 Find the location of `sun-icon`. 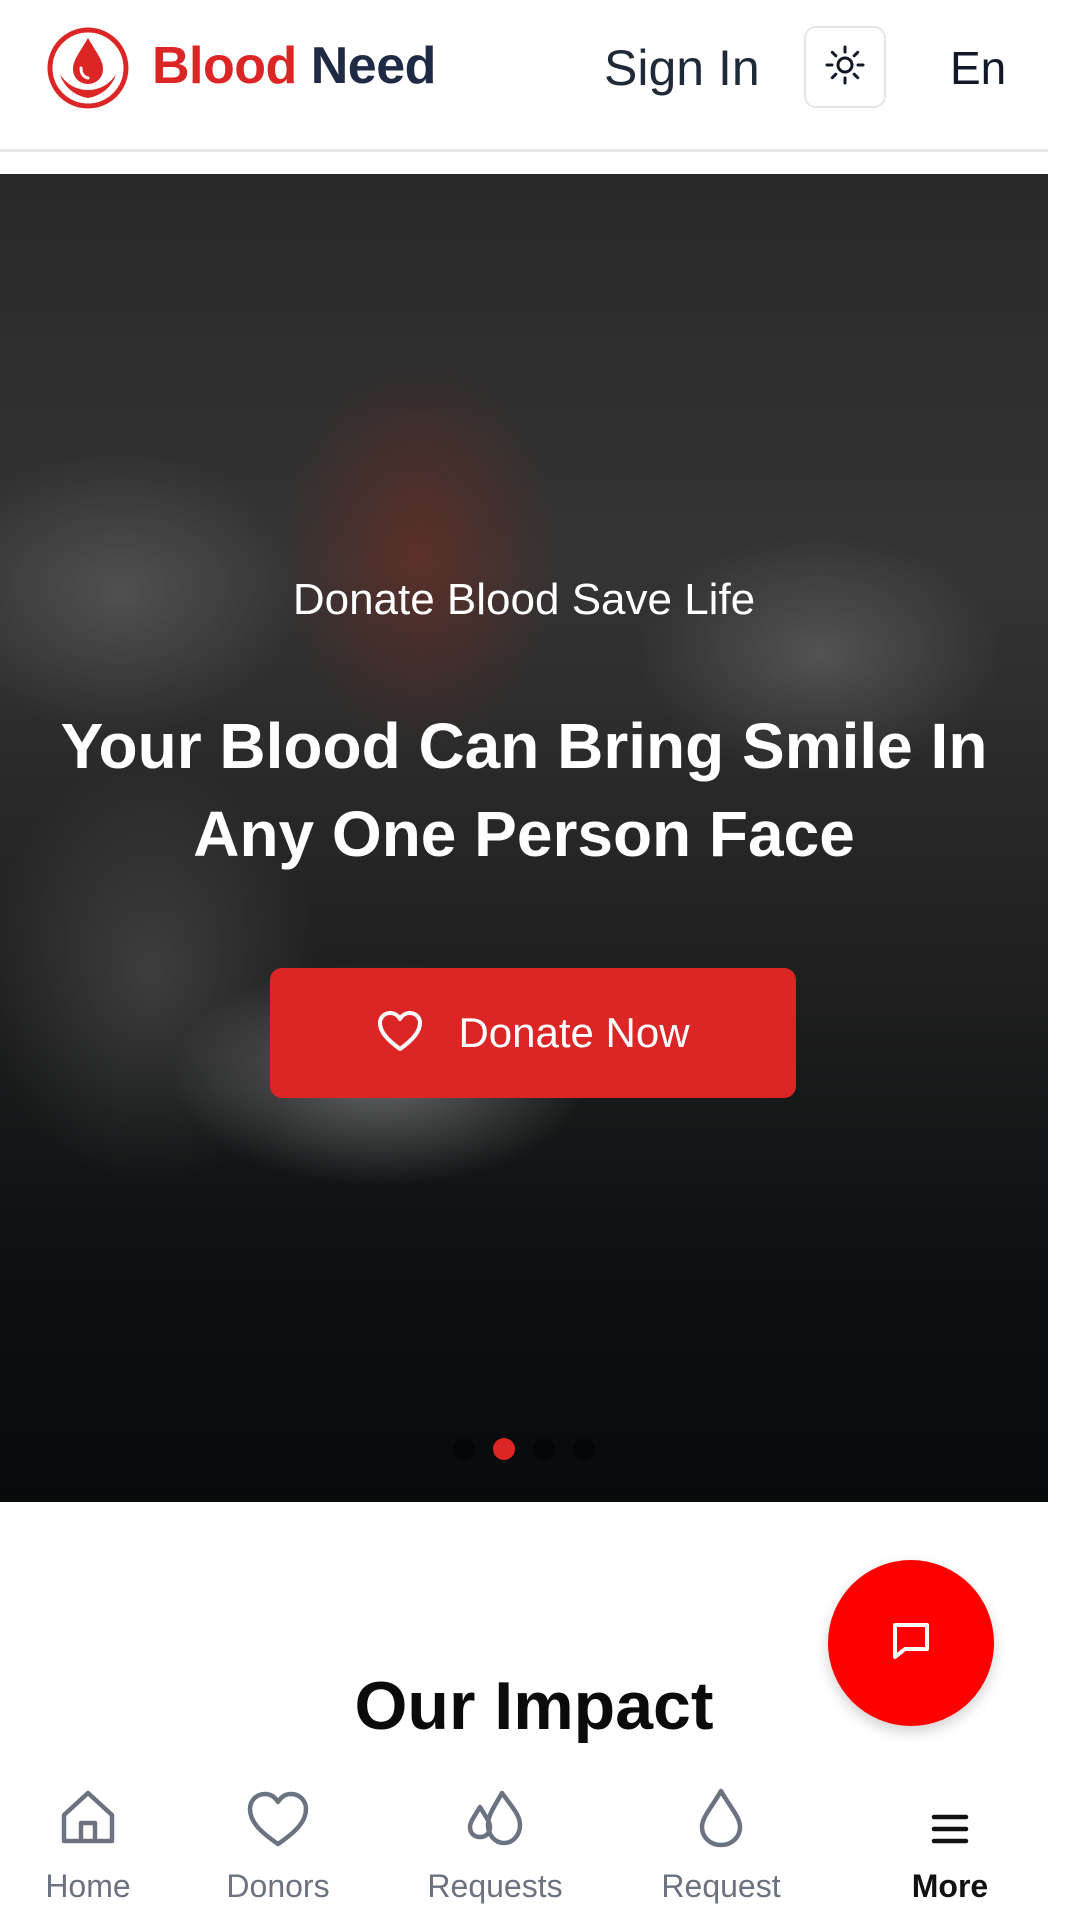

sun-icon is located at coordinates (845, 67).